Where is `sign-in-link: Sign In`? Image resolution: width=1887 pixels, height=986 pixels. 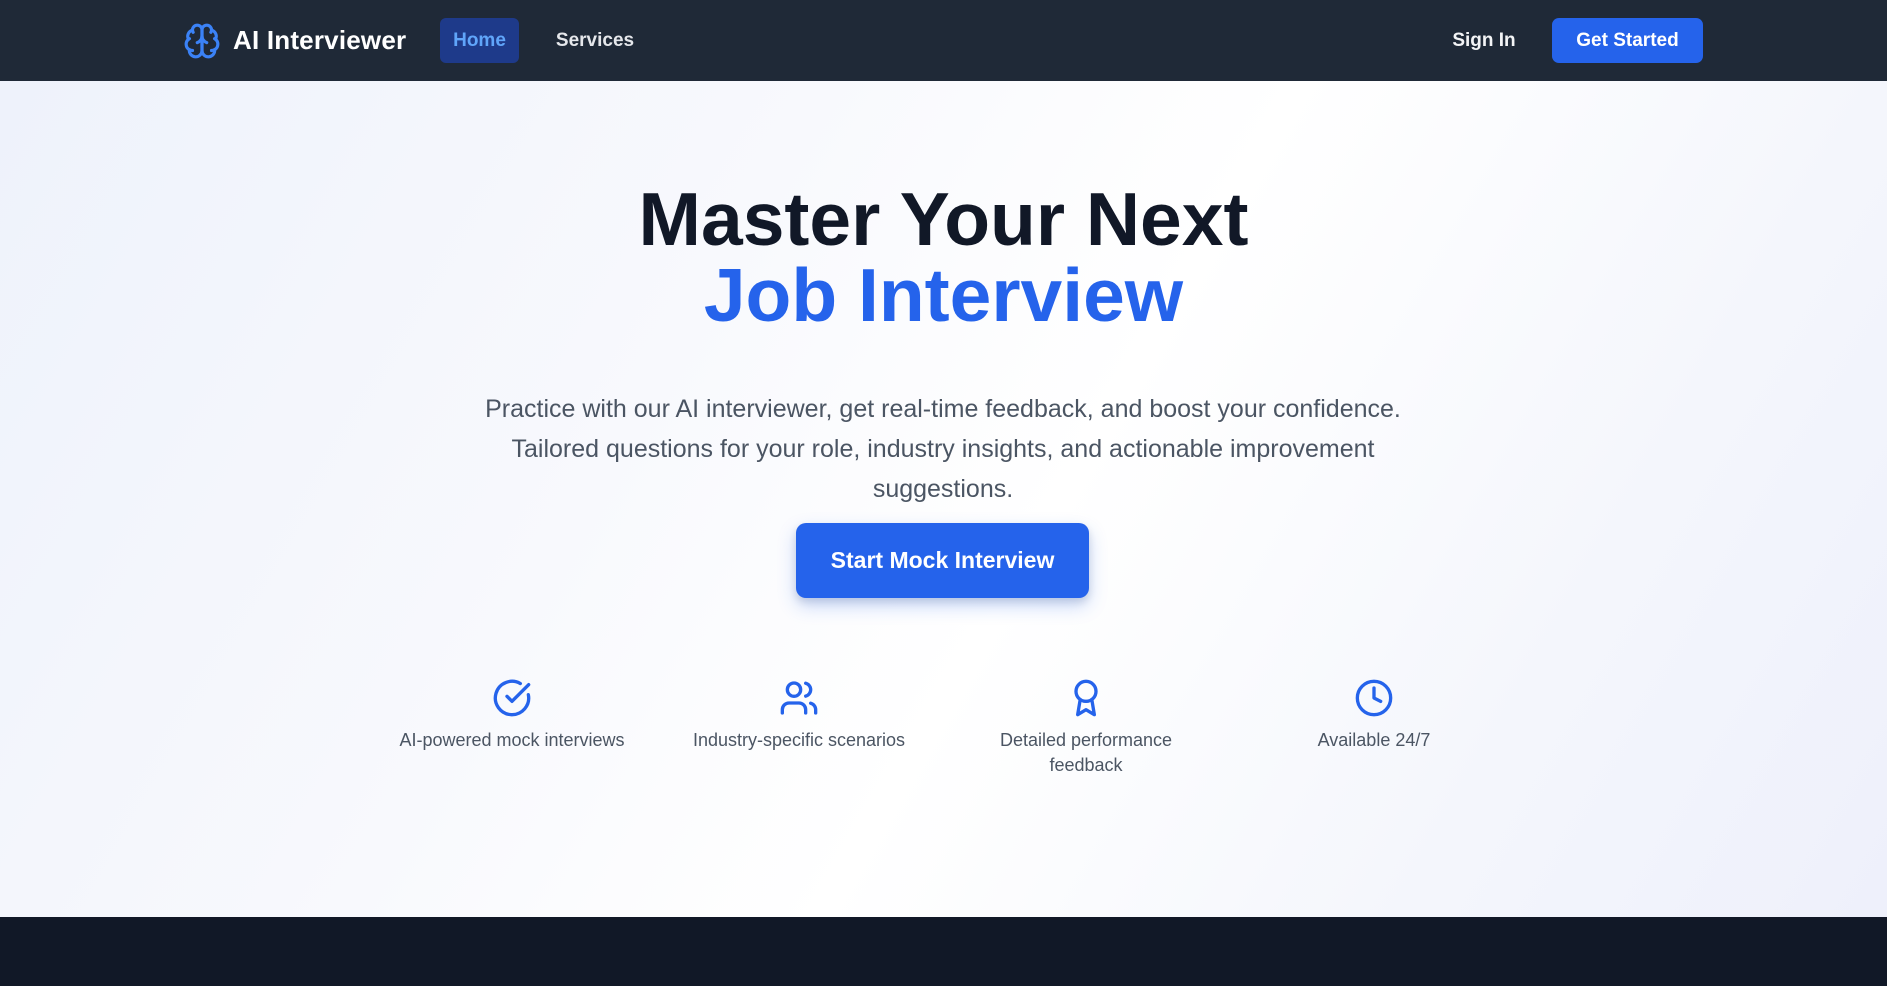
sign-in-link: Sign In is located at coordinates (1484, 40).